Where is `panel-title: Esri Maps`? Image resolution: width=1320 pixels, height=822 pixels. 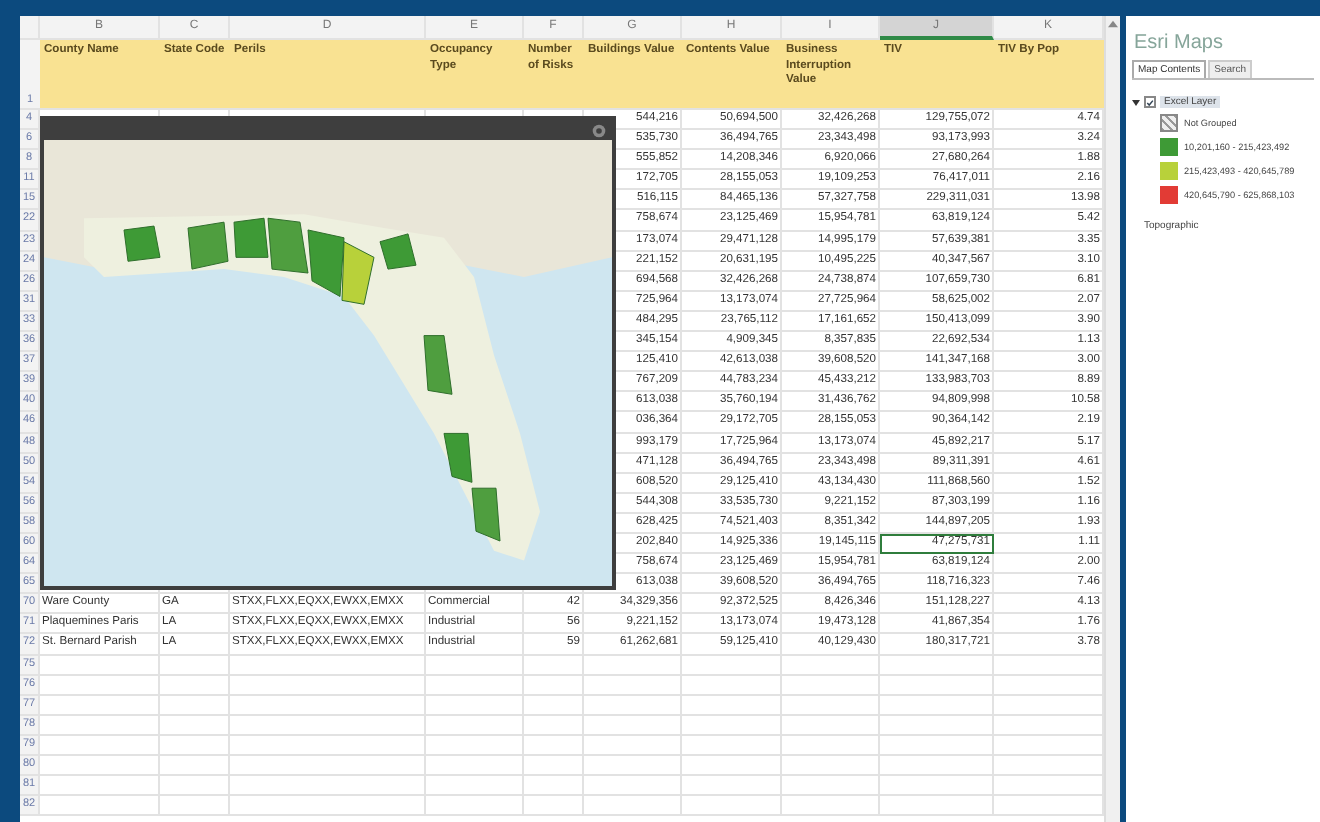 panel-title: Esri Maps is located at coordinates (1179, 43).